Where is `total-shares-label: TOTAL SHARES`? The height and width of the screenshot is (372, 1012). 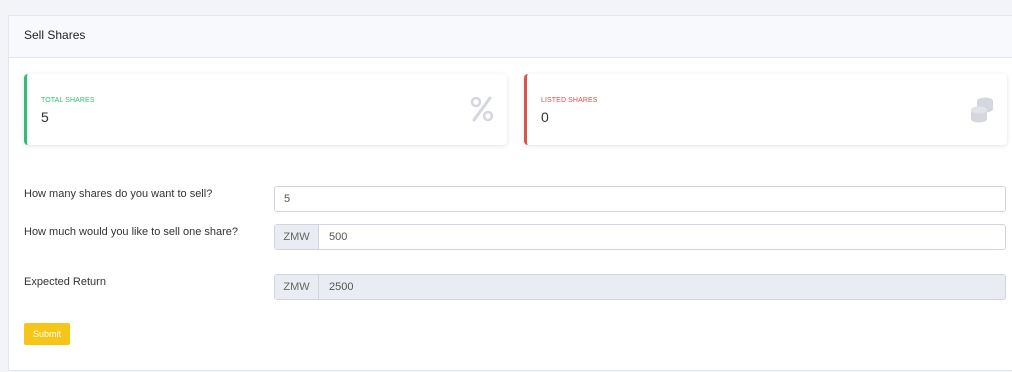
total-shares-label: TOTAL SHARES is located at coordinates (68, 100).